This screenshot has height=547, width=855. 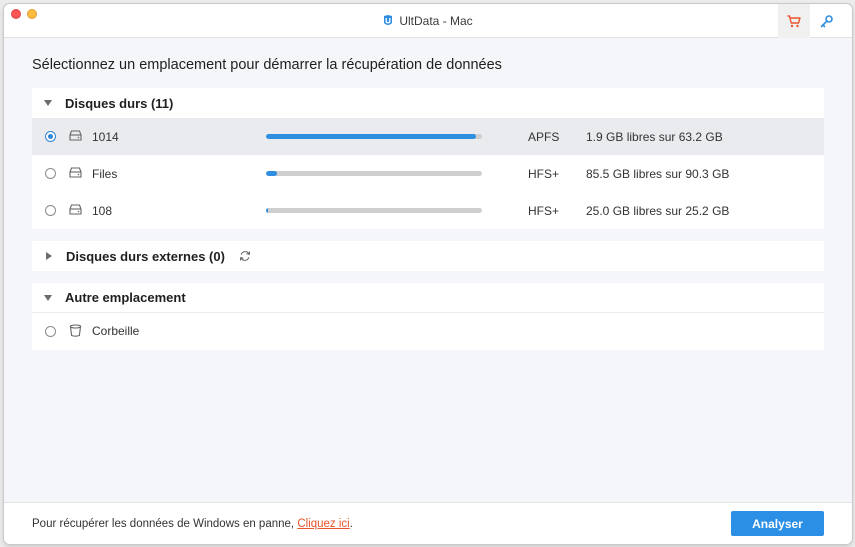 What do you see at coordinates (245, 256) in the screenshot?
I see `refresh-icon` at bounding box center [245, 256].